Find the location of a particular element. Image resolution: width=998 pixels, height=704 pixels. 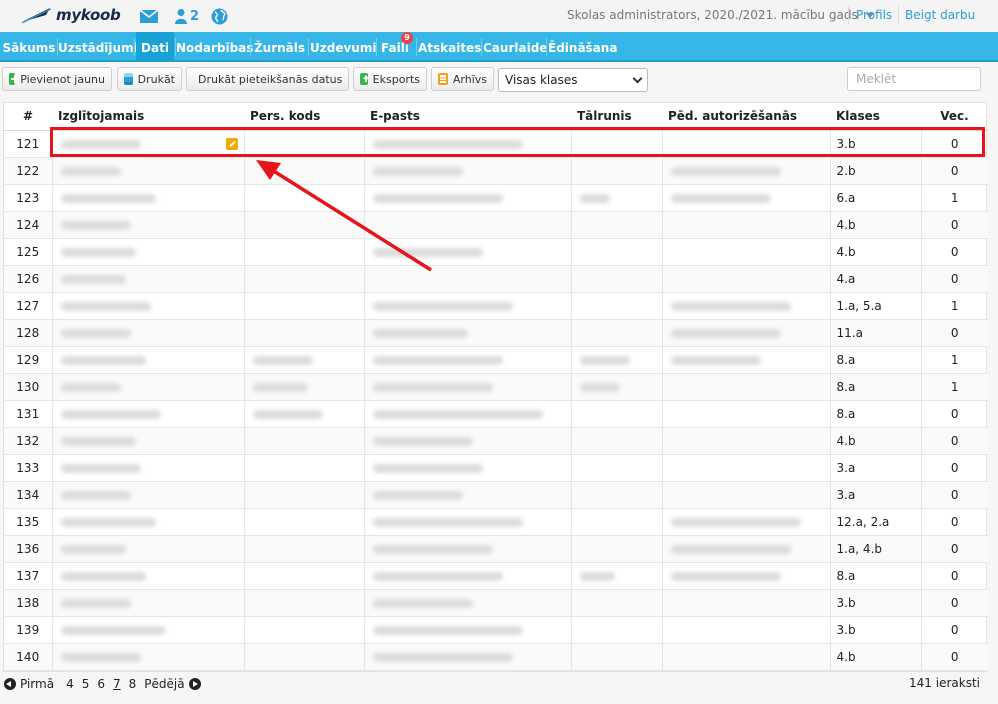

print-button: Drukāt is located at coordinates (149, 79).